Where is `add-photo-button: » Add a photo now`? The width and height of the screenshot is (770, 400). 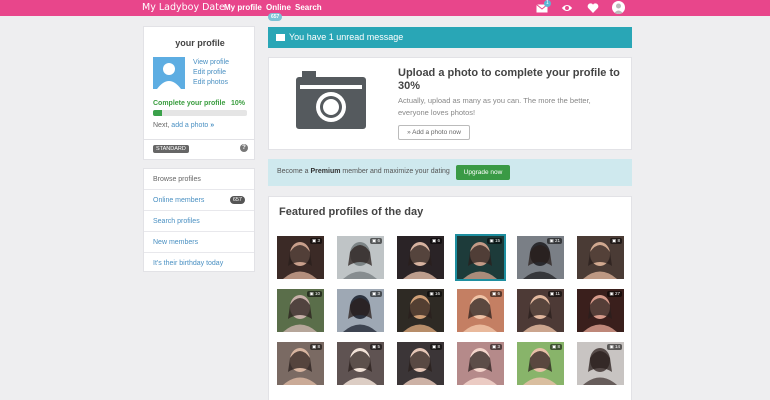 add-photo-button: » Add a photo now is located at coordinates (434, 132).